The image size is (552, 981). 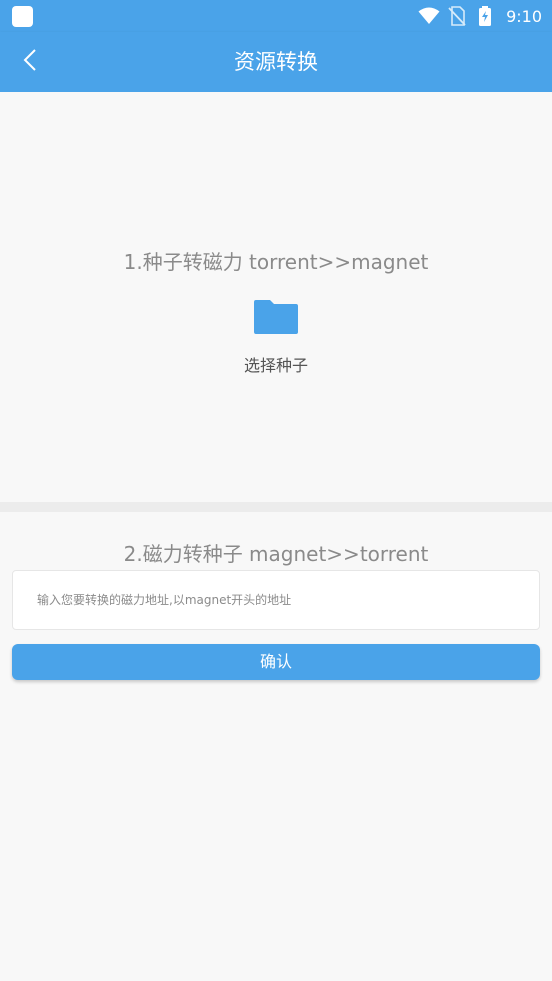 I want to click on app-square-icon, so click(x=22, y=16).